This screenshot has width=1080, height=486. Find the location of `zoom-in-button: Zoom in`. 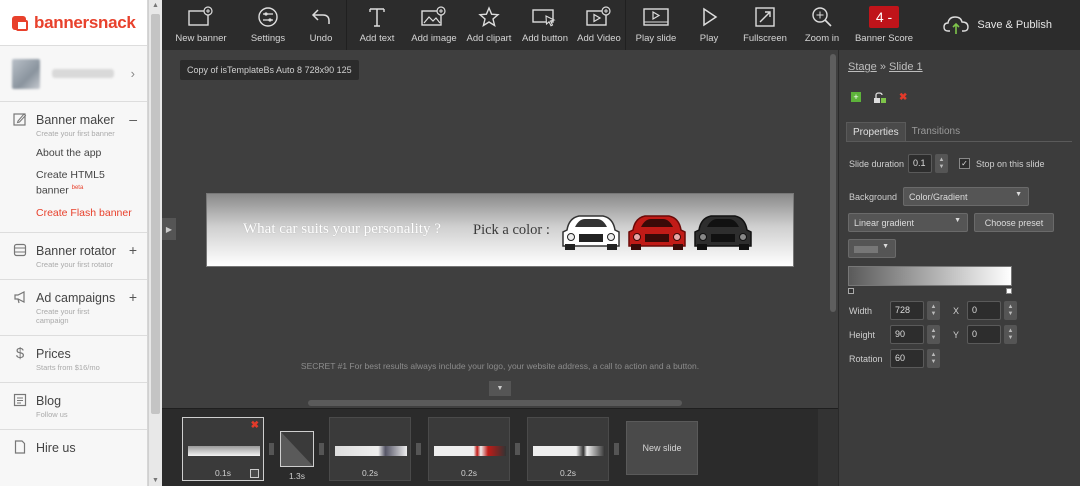

zoom-in-button: Zoom in is located at coordinates (822, 25).